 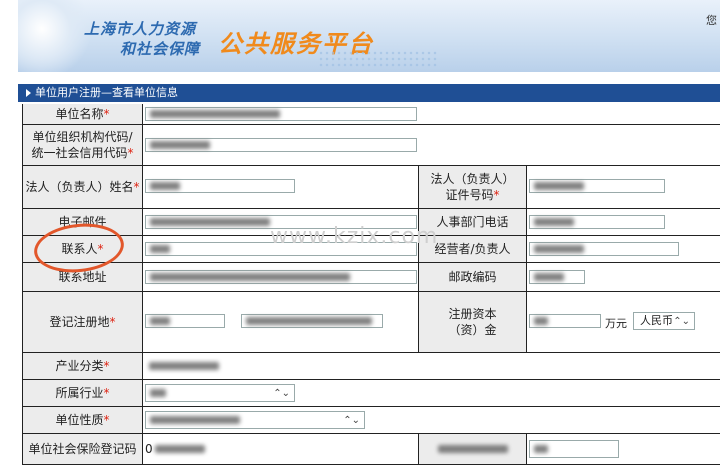 I want to click on postcode-label: 邮政编码, so click(x=472, y=277).